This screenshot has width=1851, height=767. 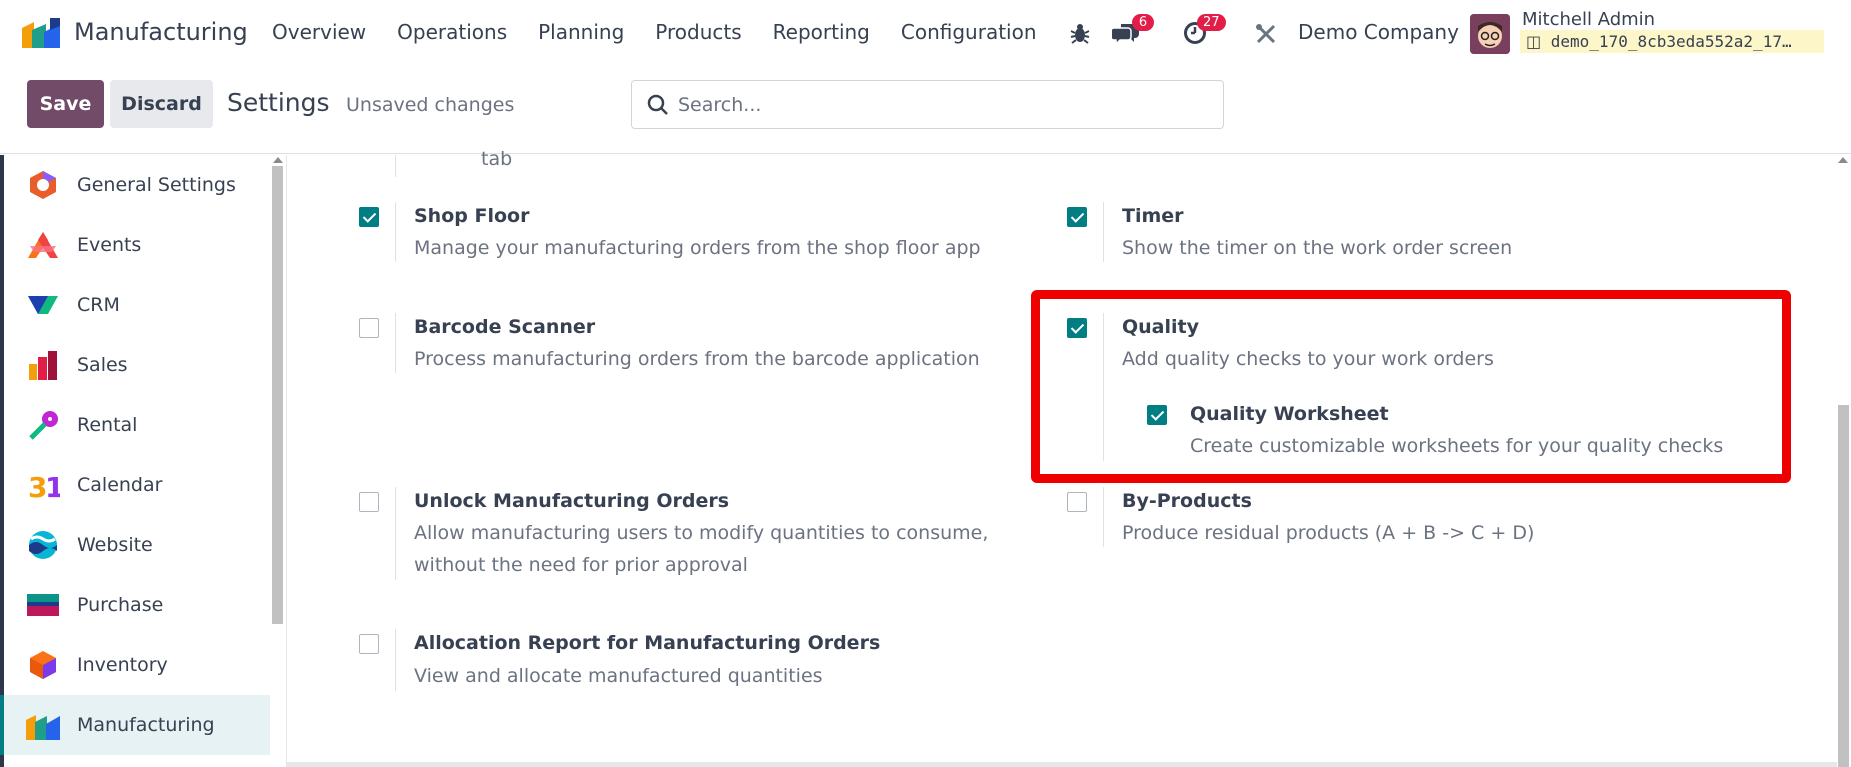 I want to click on sidebar-item-label: Website, so click(x=115, y=545).